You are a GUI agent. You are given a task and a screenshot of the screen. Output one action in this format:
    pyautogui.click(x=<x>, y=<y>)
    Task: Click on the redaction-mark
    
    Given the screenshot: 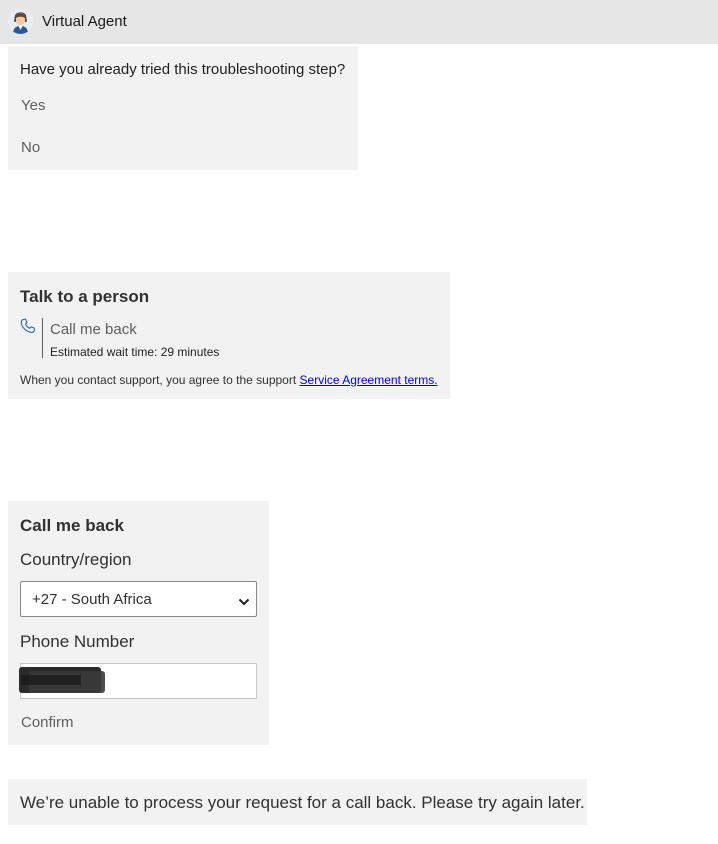 What is the action you would take?
    pyautogui.click(x=62, y=680)
    